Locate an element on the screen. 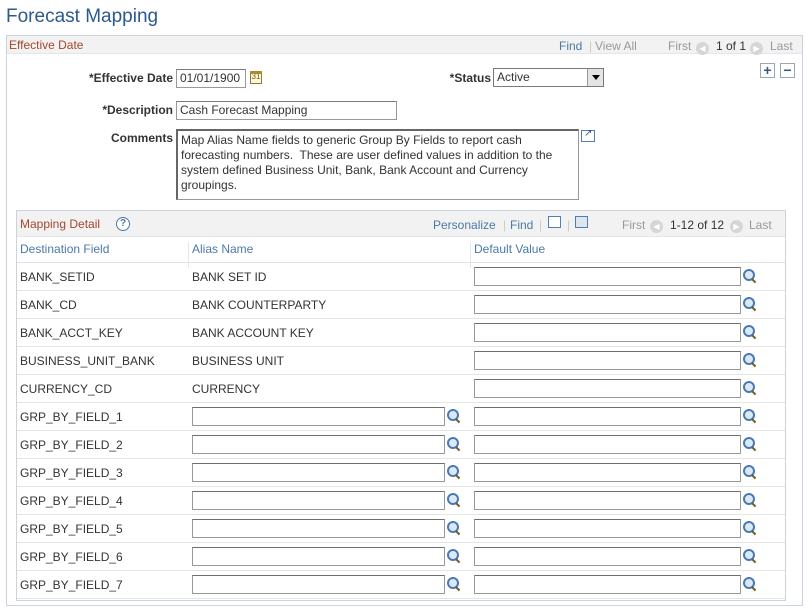 The width and height of the screenshot is (810, 615). previous-arrow-icon: ◀ is located at coordinates (702, 46).